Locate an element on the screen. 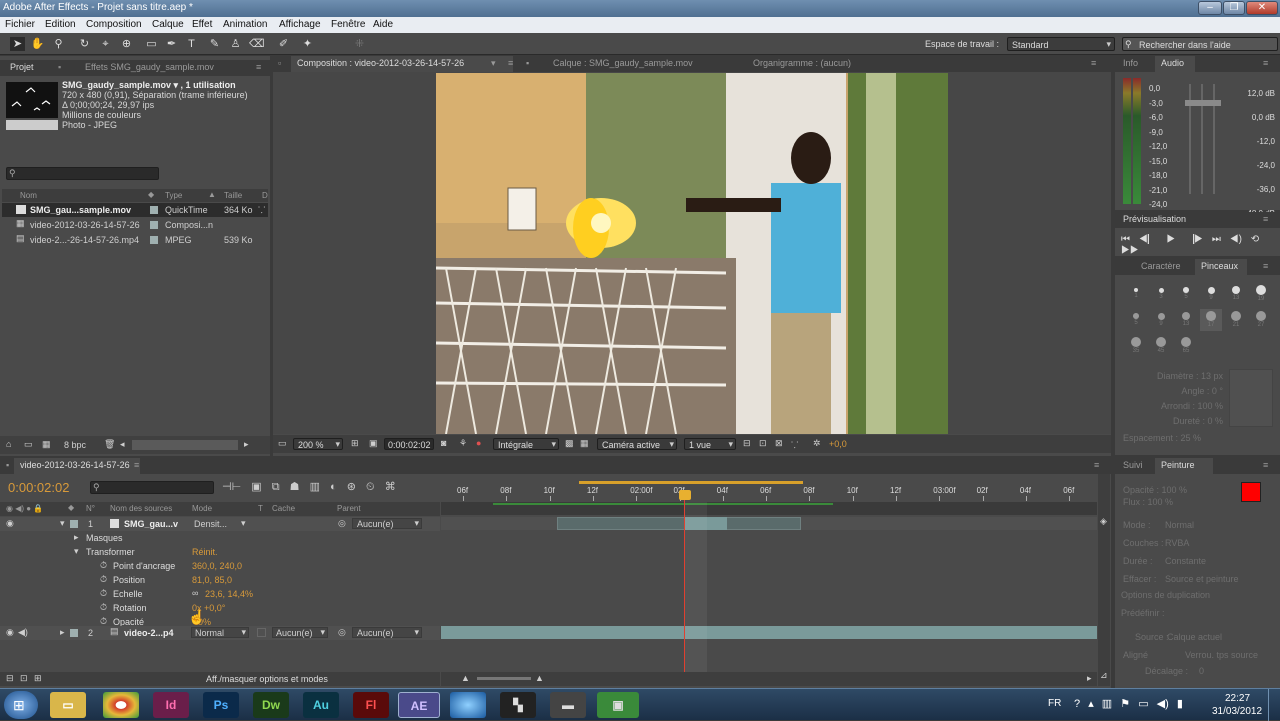  scale-value: 23,6, 14,4% is located at coordinates (229, 594).